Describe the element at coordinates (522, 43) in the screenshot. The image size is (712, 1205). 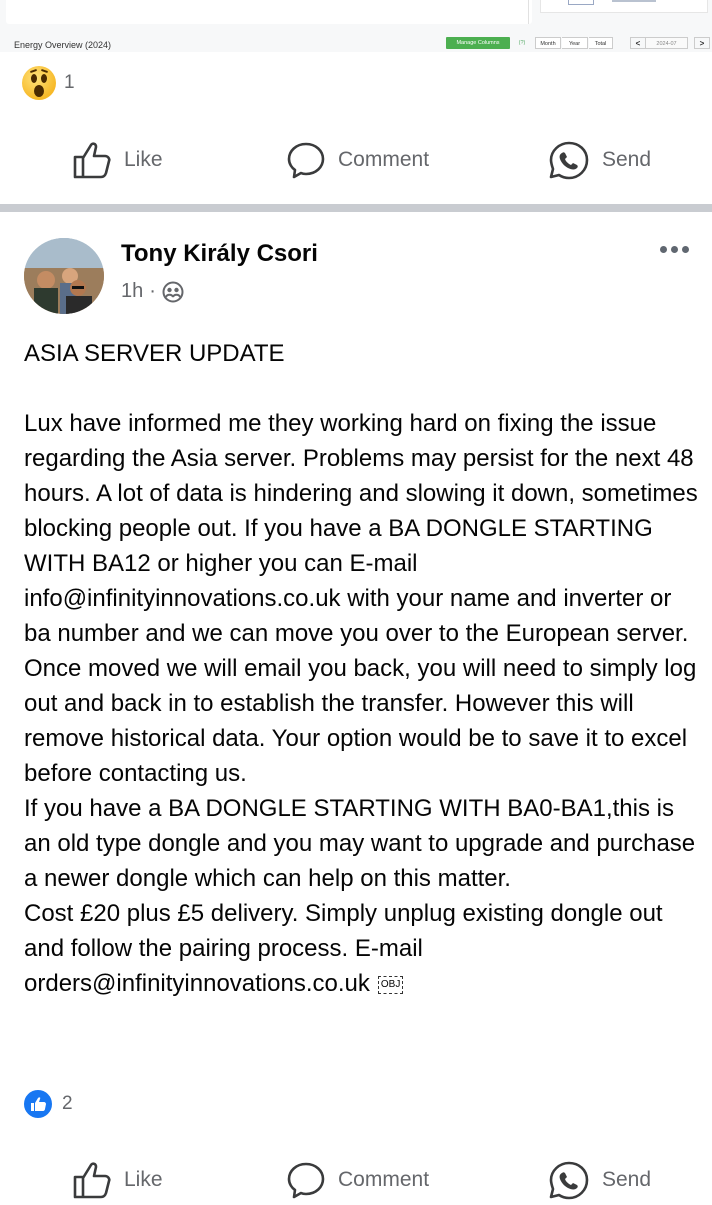
I see `help-link: (?)` at that location.